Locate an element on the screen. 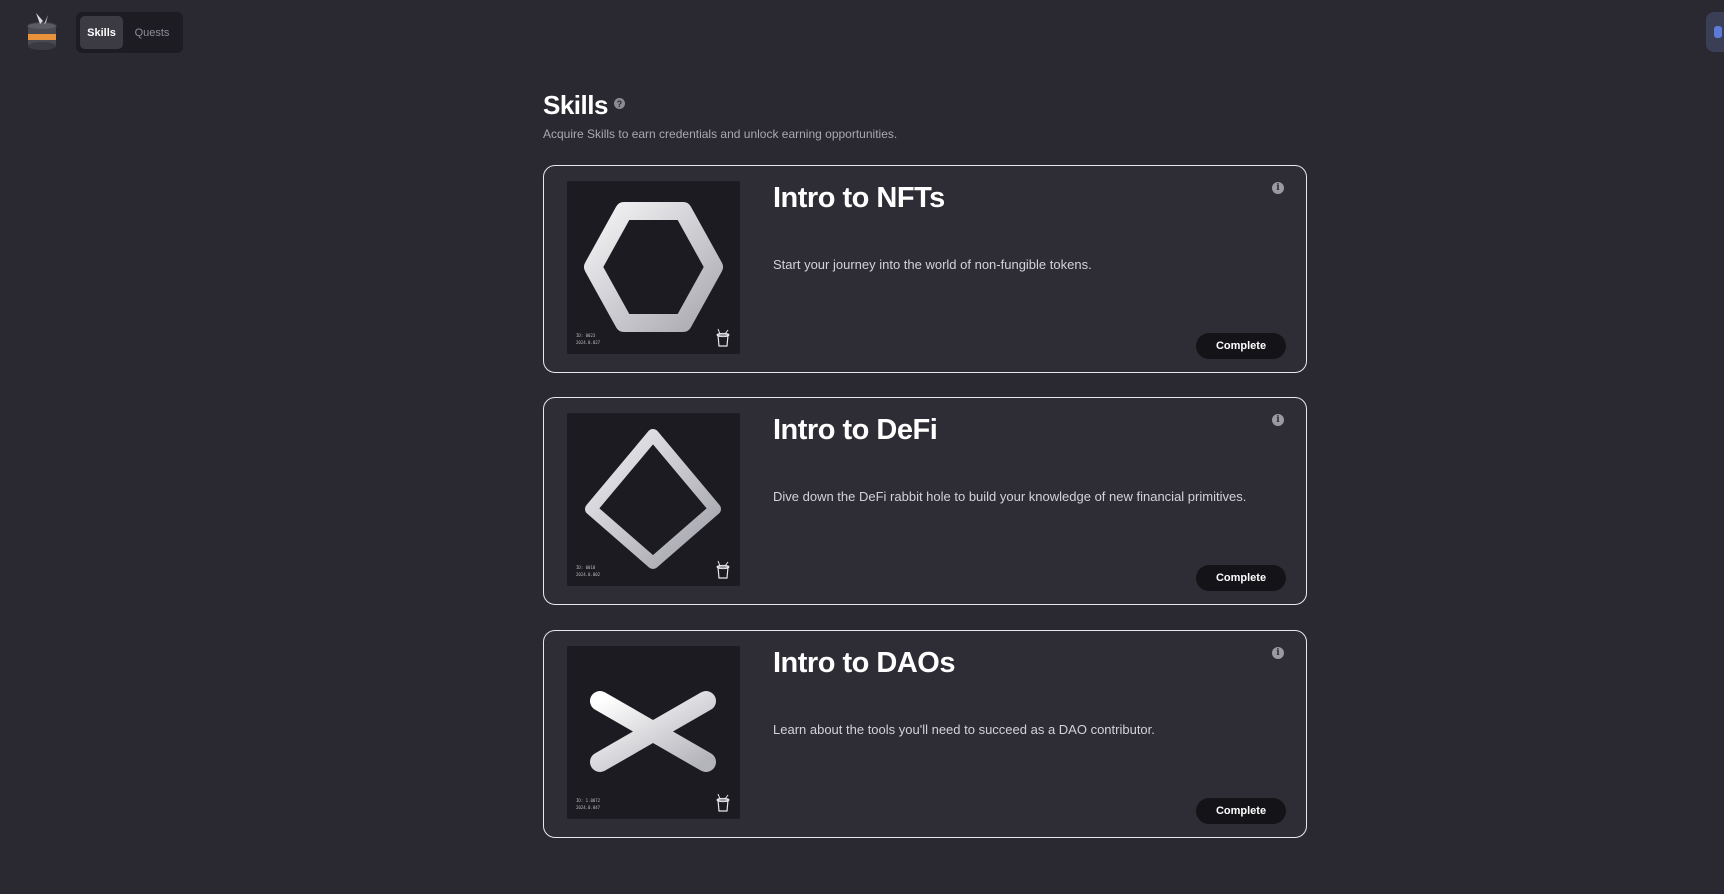 This screenshot has width=1724, height=894. page-title: Skills is located at coordinates (575, 105).